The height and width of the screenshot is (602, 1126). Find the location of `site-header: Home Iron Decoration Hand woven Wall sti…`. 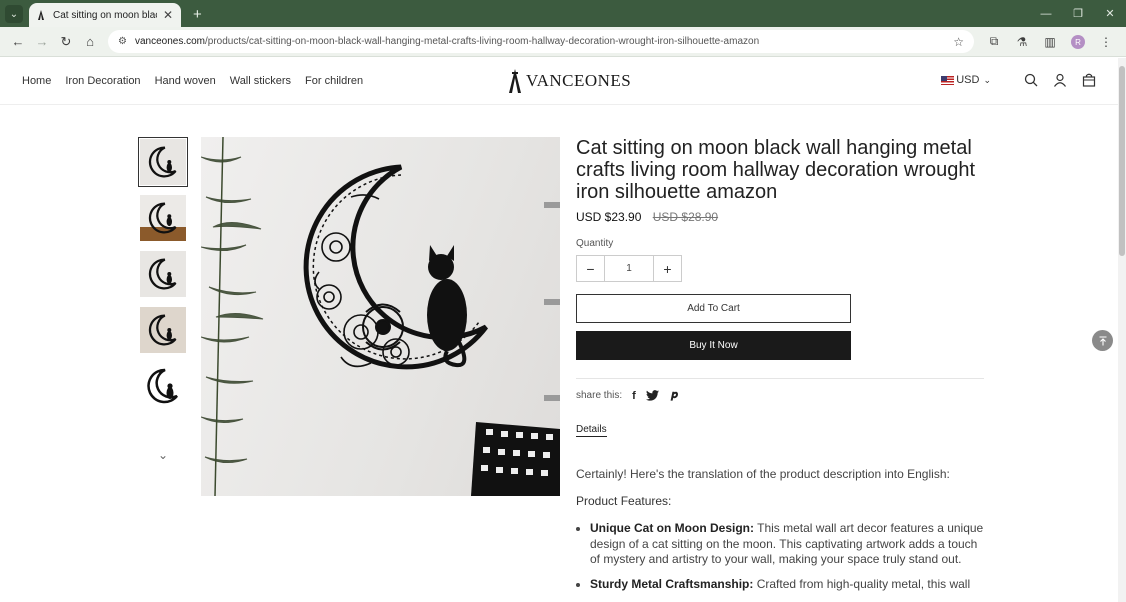

site-header: Home Iron Decoration Hand woven Wall sti… is located at coordinates (563, 81).